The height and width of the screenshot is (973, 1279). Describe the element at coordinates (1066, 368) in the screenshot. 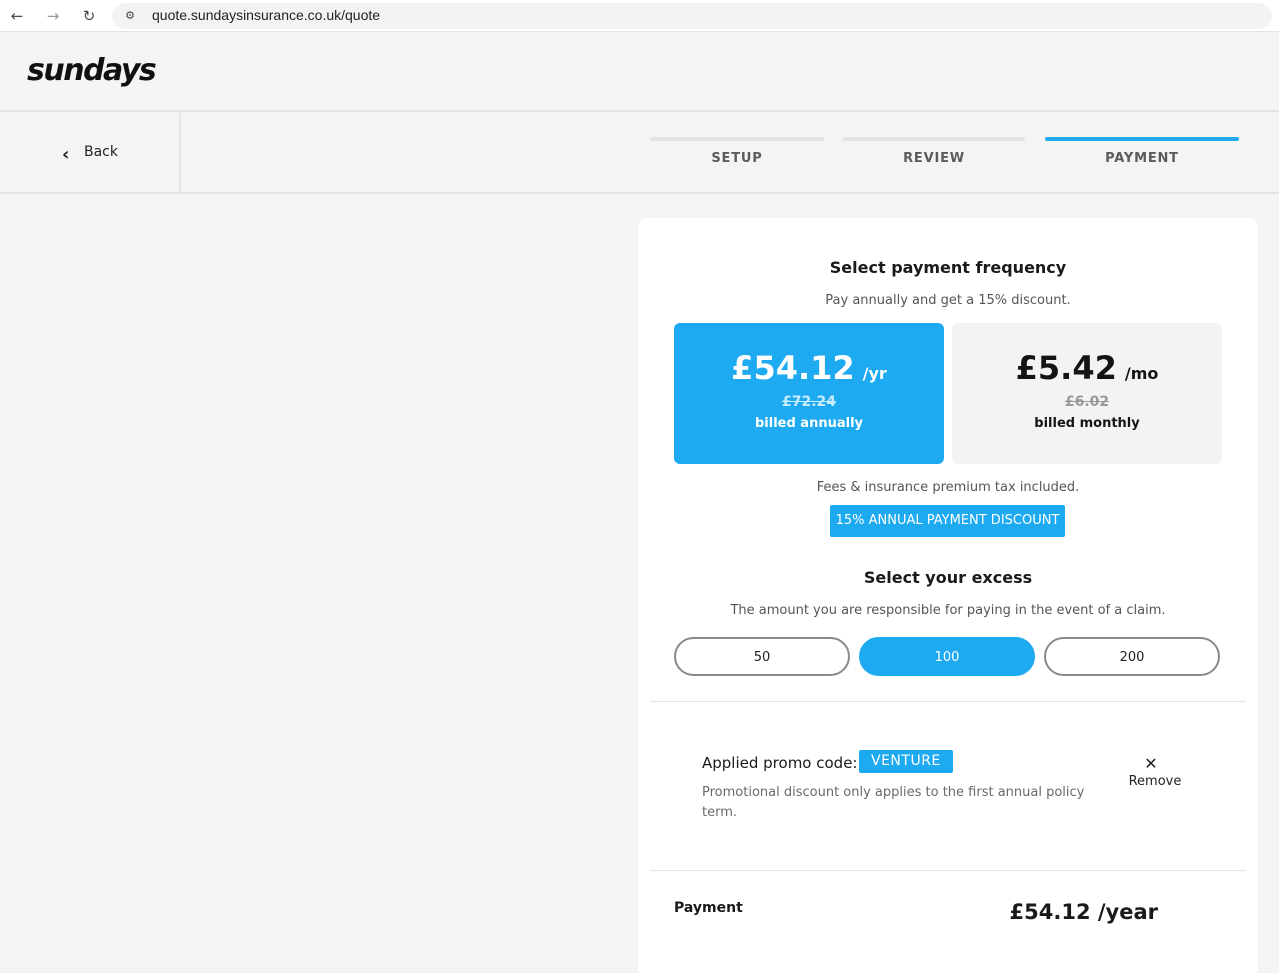

I see `monthly-price-amount: £5.42` at that location.